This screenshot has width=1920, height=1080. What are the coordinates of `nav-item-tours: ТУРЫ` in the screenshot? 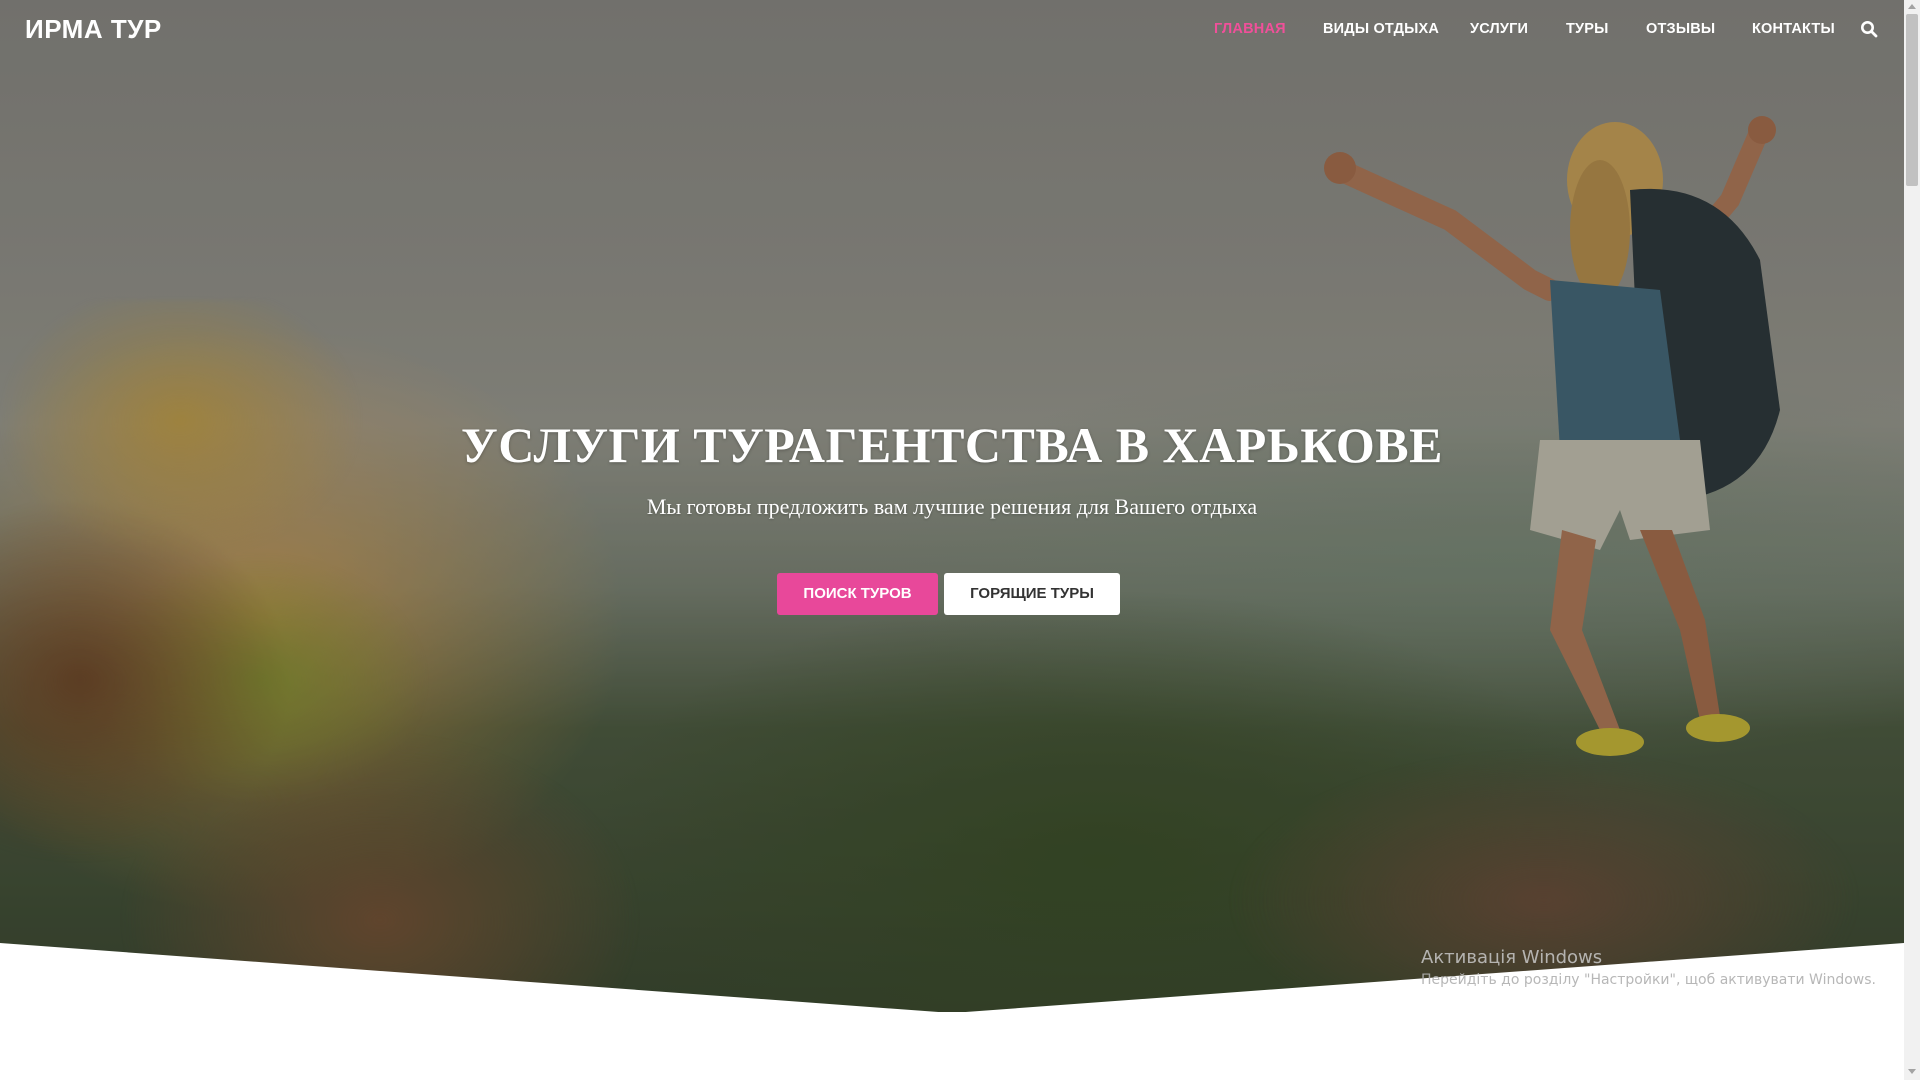 It's located at (1587, 29).